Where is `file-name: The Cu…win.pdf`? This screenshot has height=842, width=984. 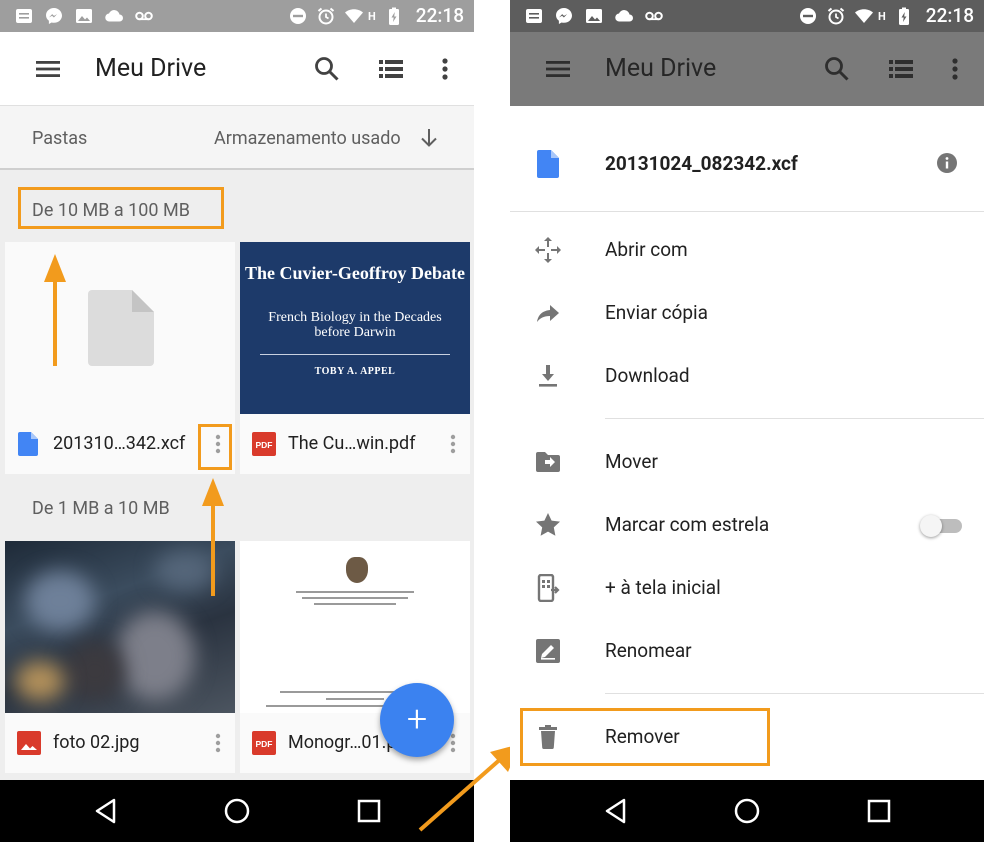 file-name: The Cu…win.pdf is located at coordinates (352, 443).